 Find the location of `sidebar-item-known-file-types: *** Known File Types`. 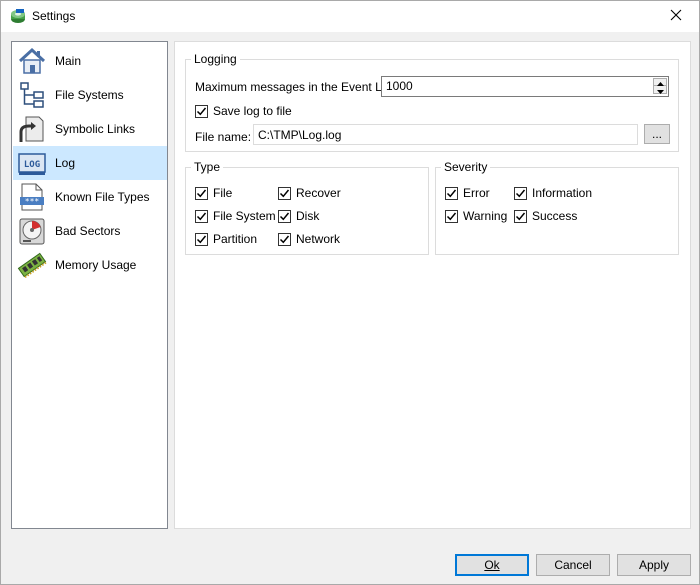

sidebar-item-known-file-types: *** Known File Types is located at coordinates (90, 197).